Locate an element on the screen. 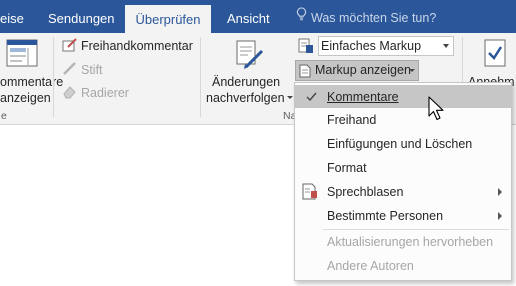  tab-partial-left: eise is located at coordinates (15, 16).